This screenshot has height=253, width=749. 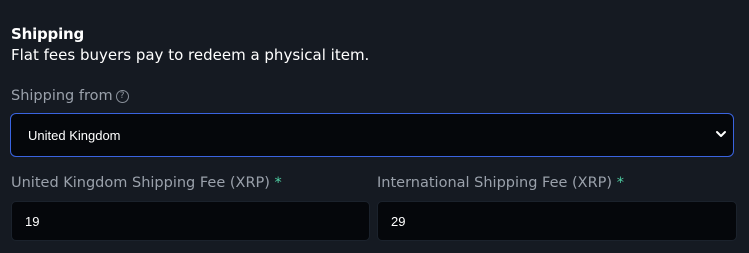 What do you see at coordinates (122, 96) in the screenshot?
I see `question-circle-icon: ?` at bounding box center [122, 96].